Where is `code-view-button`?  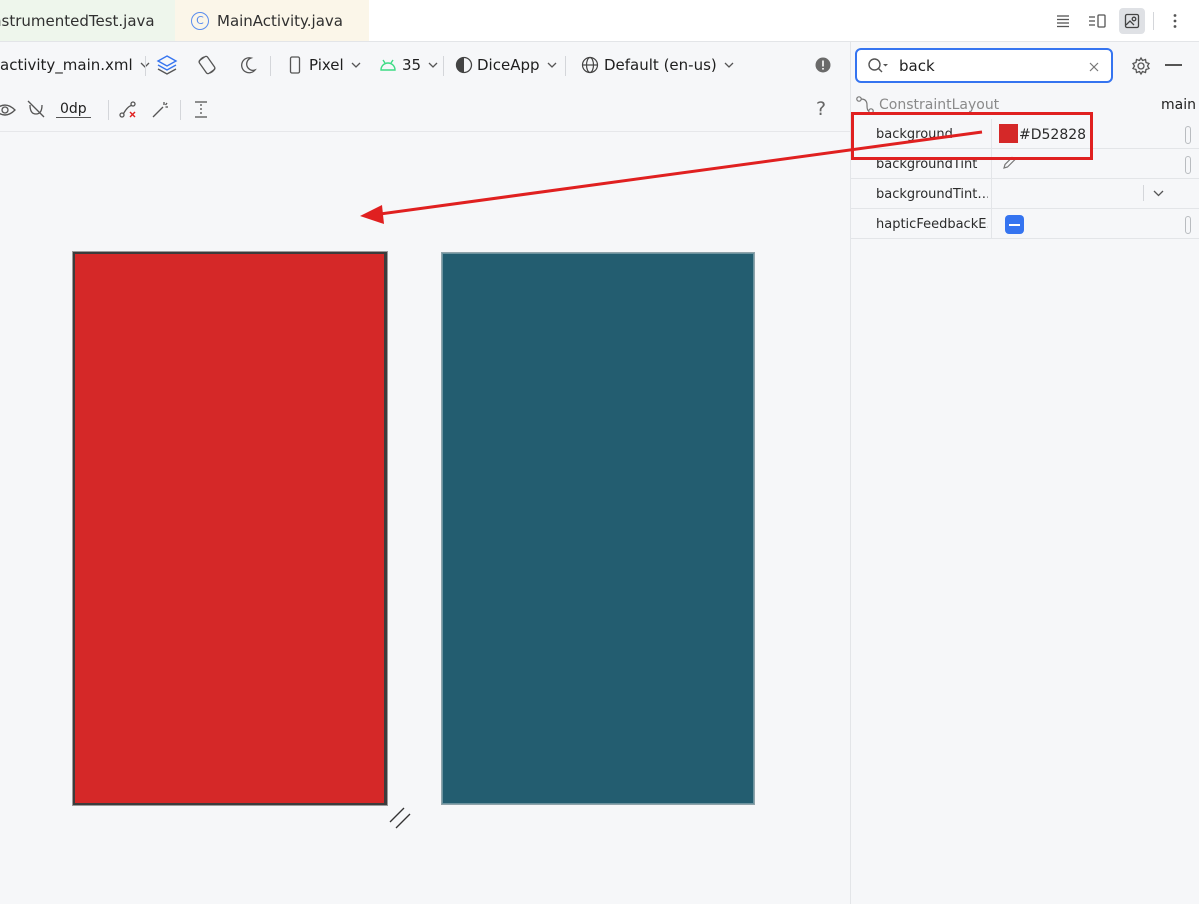 code-view-button is located at coordinates (1063, 21).